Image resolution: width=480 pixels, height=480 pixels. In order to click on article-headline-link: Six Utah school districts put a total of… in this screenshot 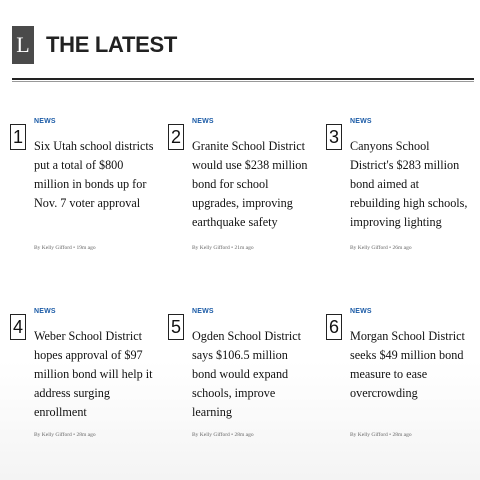, I will do `click(95, 175)`.